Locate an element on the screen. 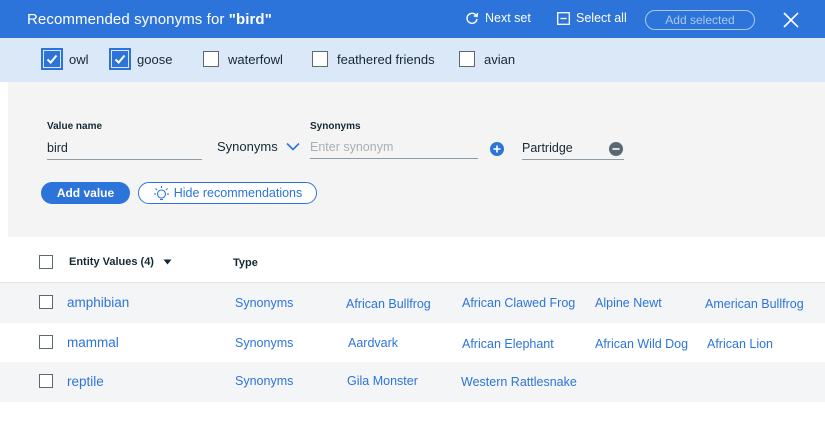 The height and width of the screenshot is (431, 825). type-select: Synonyms is located at coordinates (258, 146).